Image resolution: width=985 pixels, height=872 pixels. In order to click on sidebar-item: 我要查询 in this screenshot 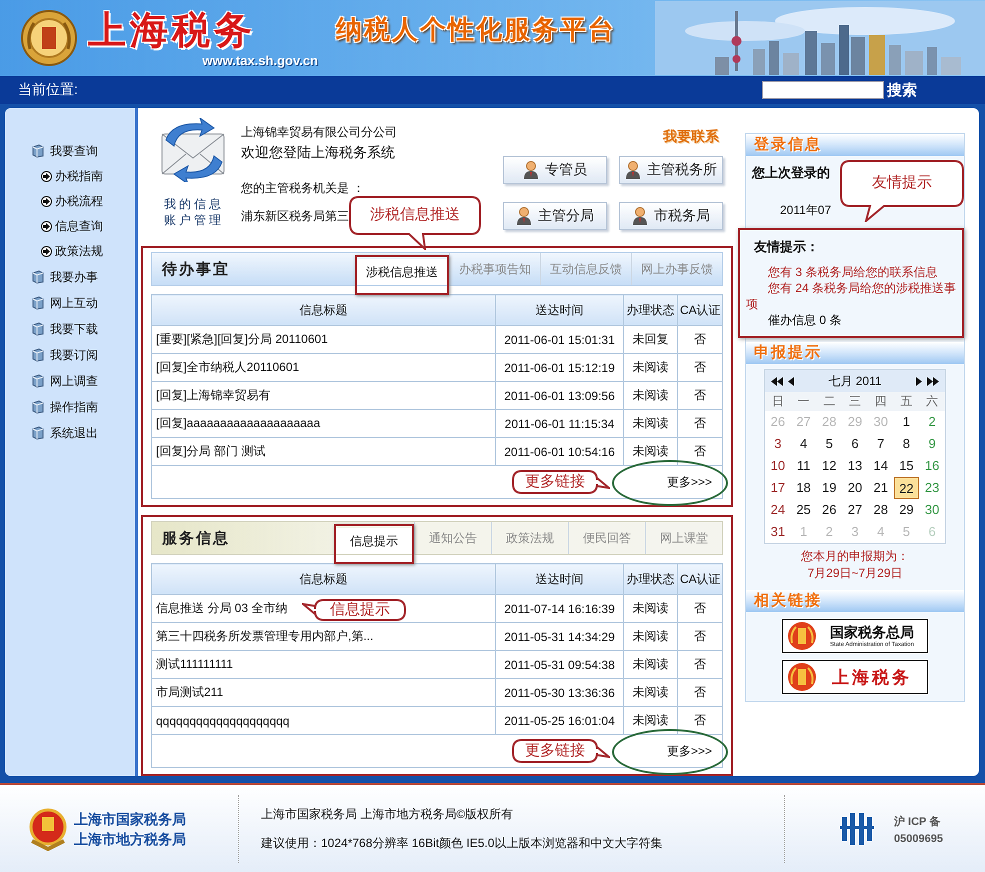, I will do `click(70, 151)`.